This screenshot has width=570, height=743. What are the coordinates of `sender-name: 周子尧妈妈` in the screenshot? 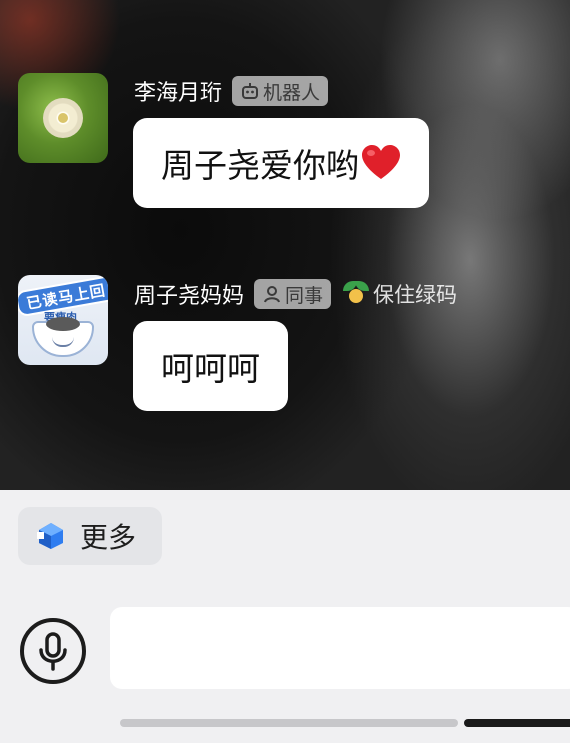 It's located at (189, 294).